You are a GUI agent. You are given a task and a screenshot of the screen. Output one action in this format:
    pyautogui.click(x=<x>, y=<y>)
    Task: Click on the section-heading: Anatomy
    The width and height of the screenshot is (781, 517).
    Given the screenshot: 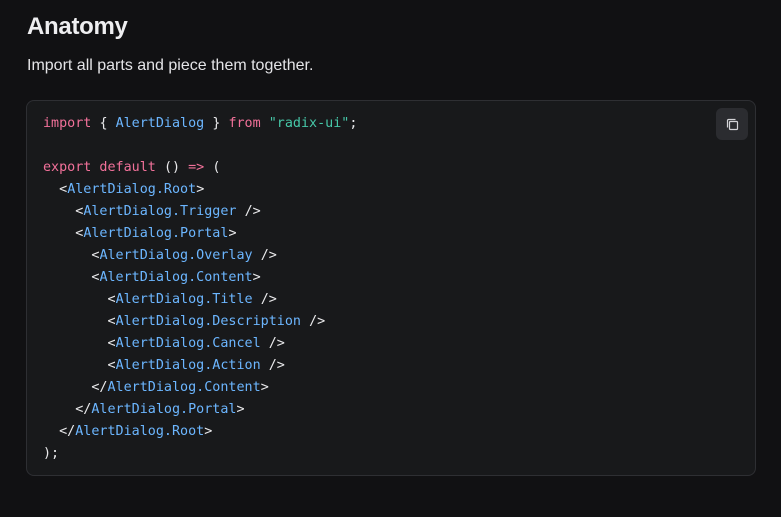 What is the action you would take?
    pyautogui.click(x=77, y=26)
    